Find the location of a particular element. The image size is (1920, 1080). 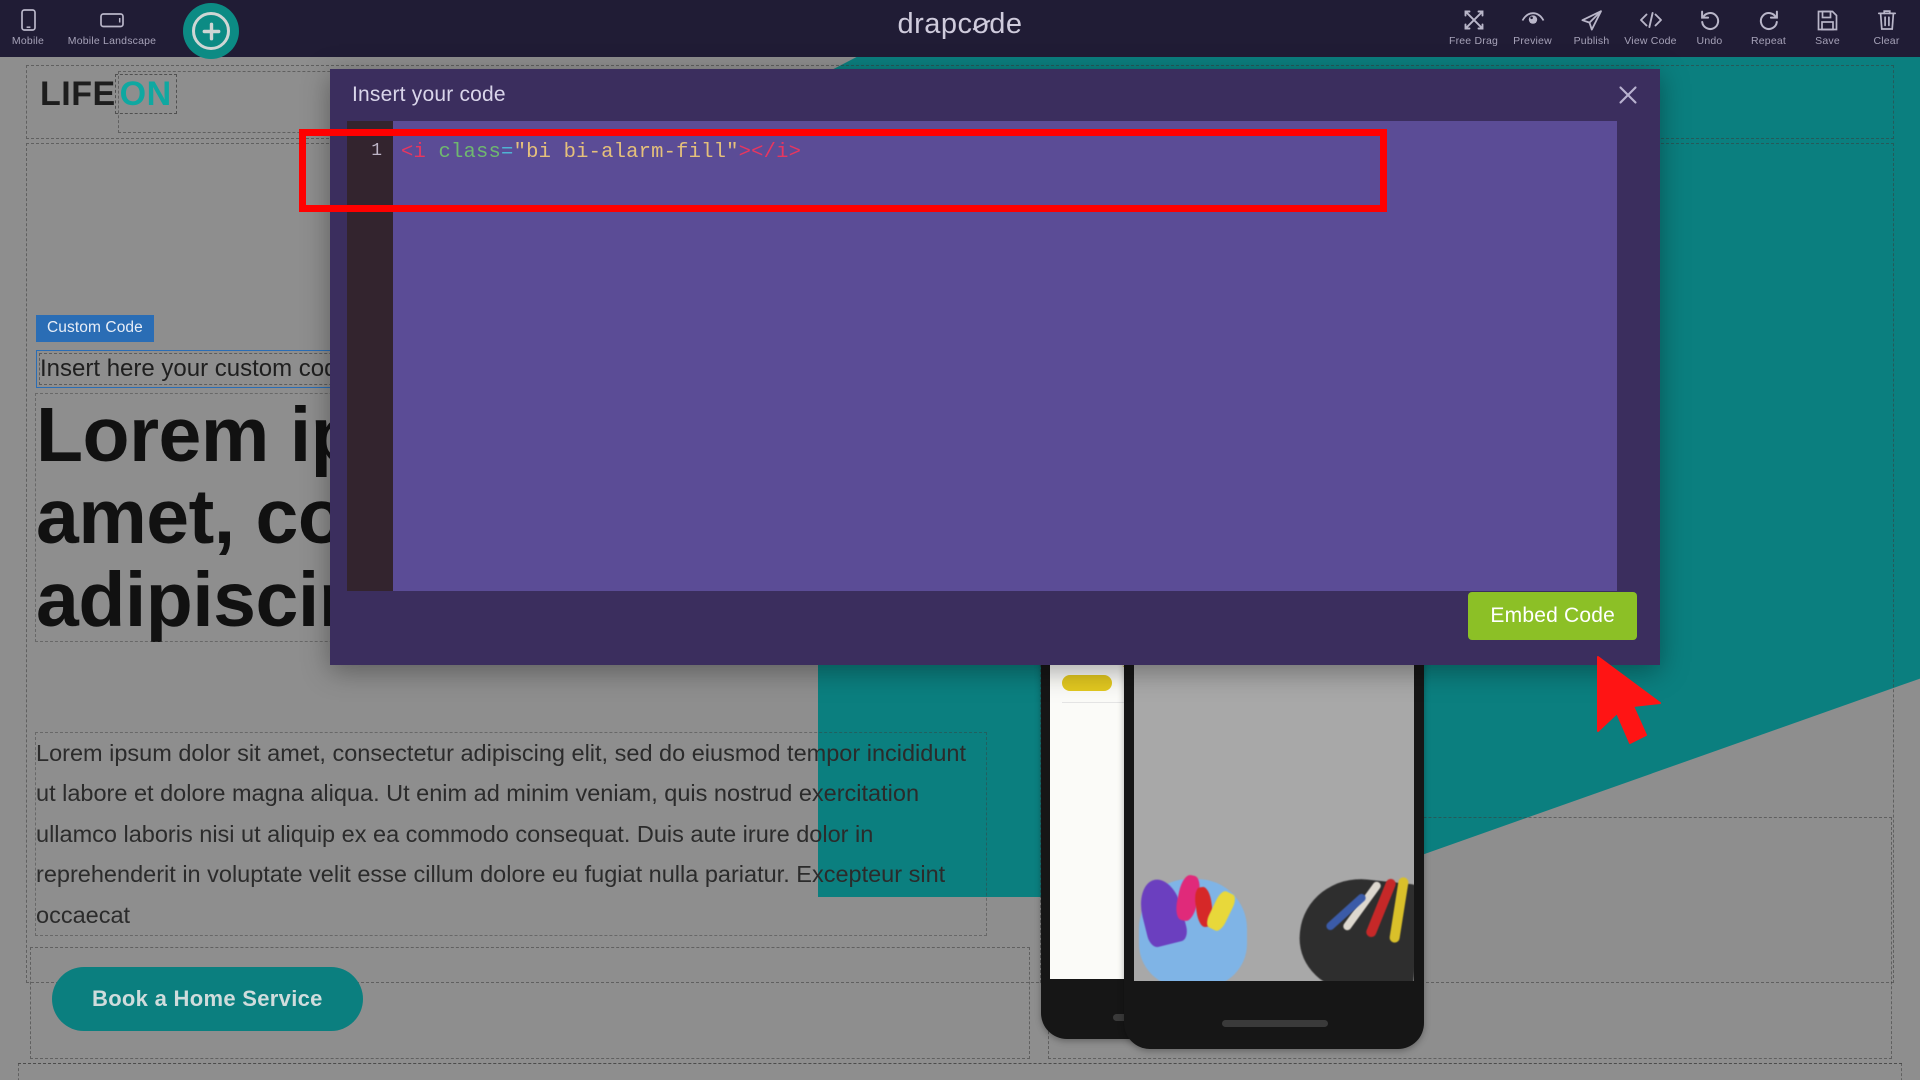

site-logo-text-primary: LIFE is located at coordinates (78, 94).